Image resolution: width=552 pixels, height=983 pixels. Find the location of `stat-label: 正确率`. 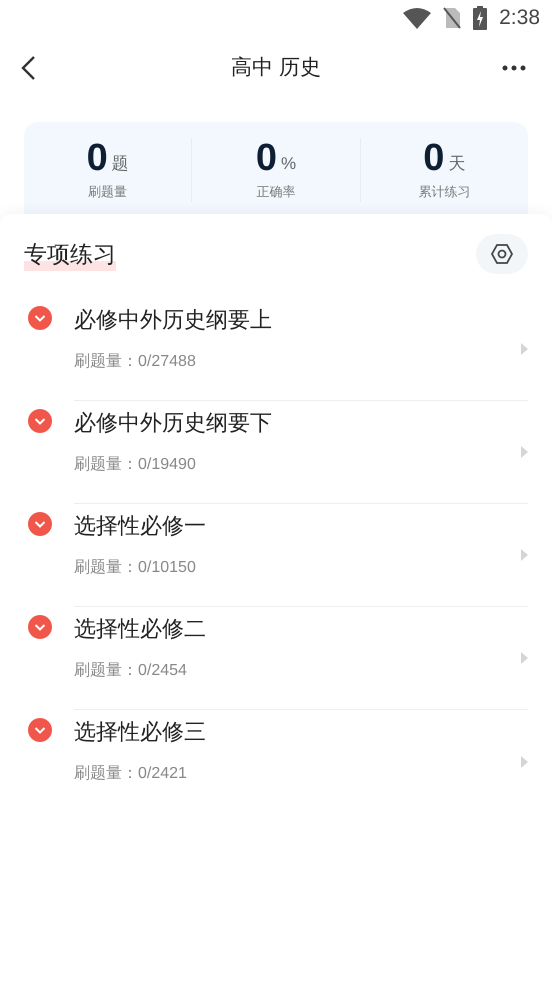

stat-label: 正确率 is located at coordinates (276, 192).